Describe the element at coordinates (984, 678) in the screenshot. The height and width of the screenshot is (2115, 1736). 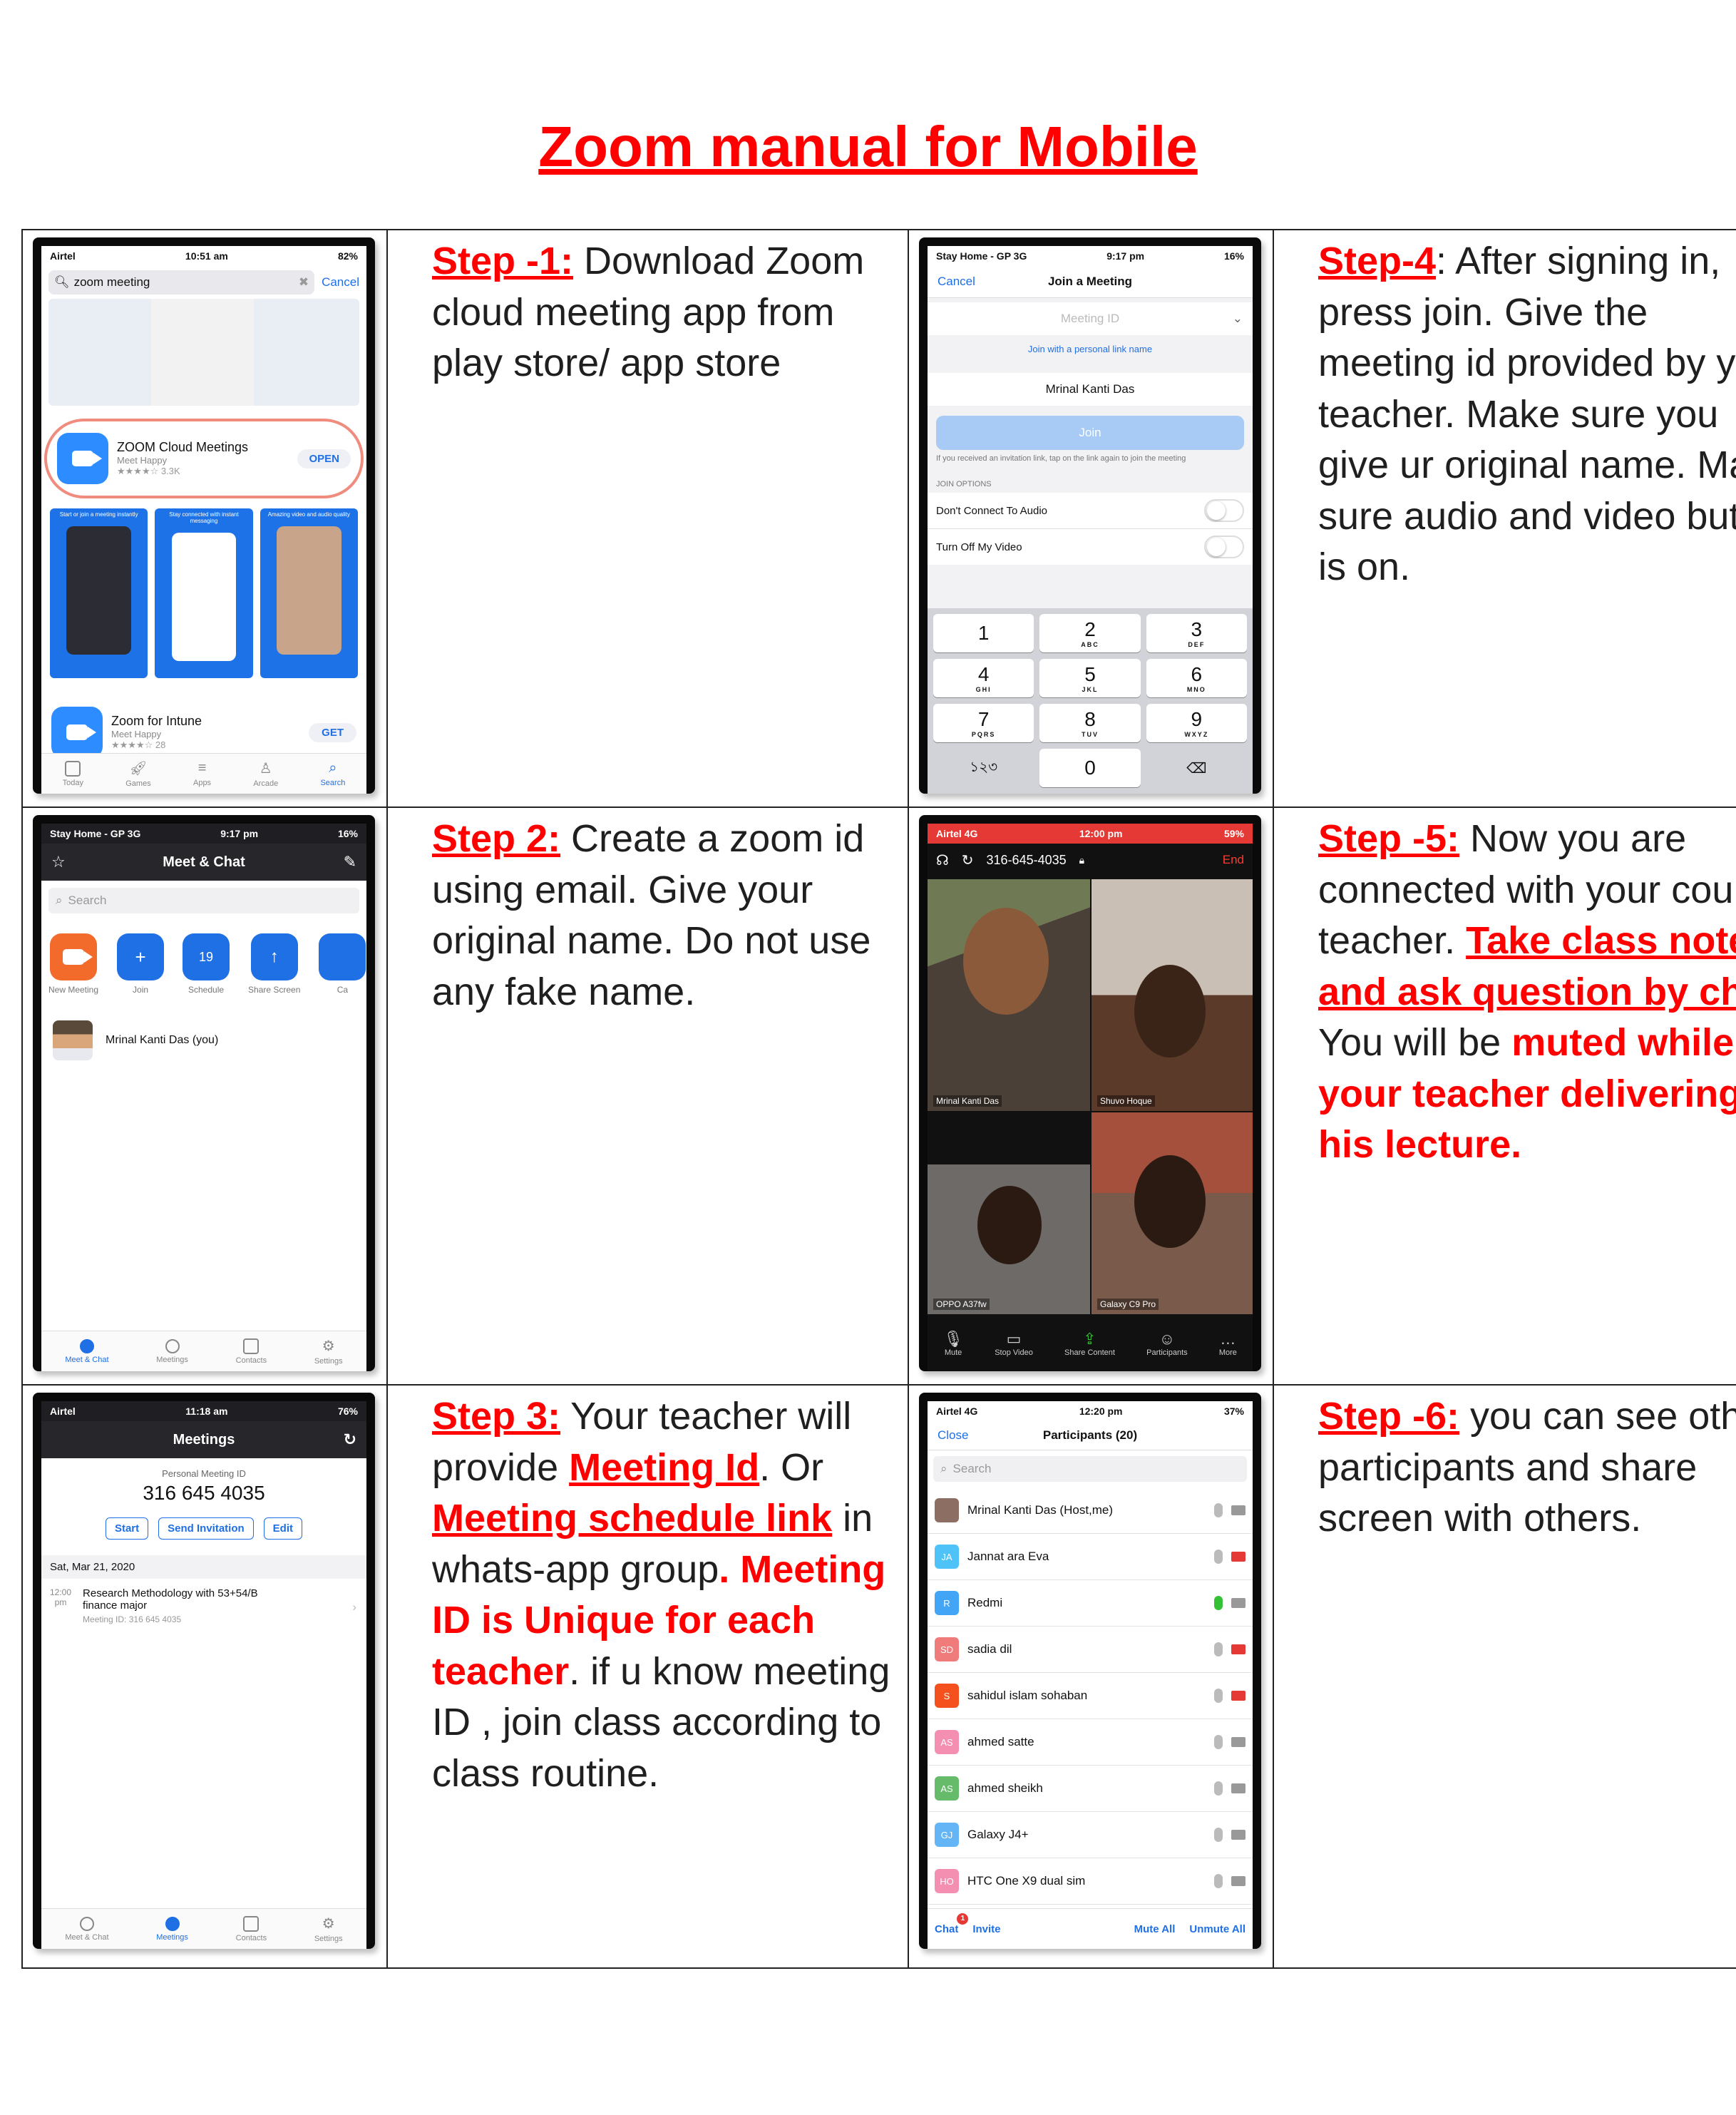
I see `keypad-key: 4 GHI` at that location.